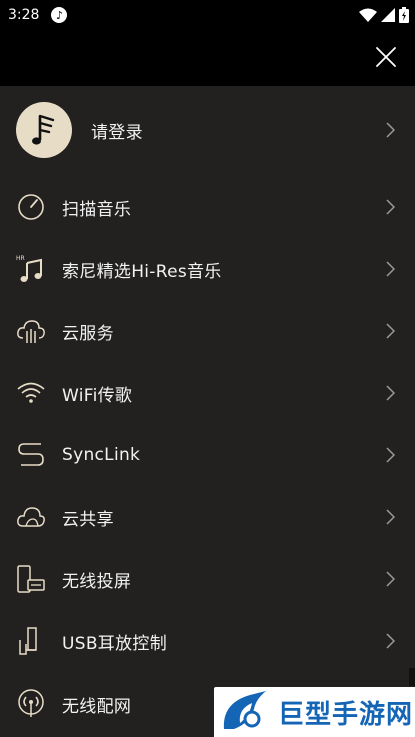 Image resolution: width=415 pixels, height=737 pixels. I want to click on wifi-signal-icon, so click(368, 15).